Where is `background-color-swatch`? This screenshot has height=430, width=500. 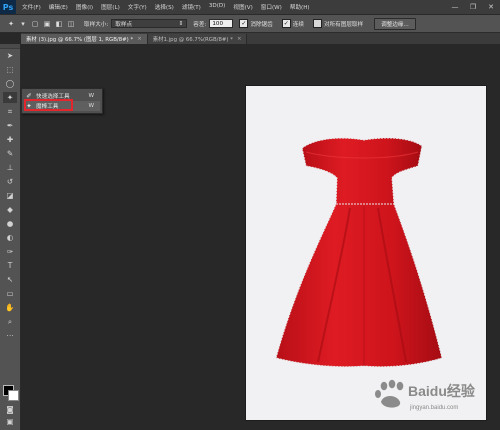 background-color-swatch is located at coordinates (13, 395).